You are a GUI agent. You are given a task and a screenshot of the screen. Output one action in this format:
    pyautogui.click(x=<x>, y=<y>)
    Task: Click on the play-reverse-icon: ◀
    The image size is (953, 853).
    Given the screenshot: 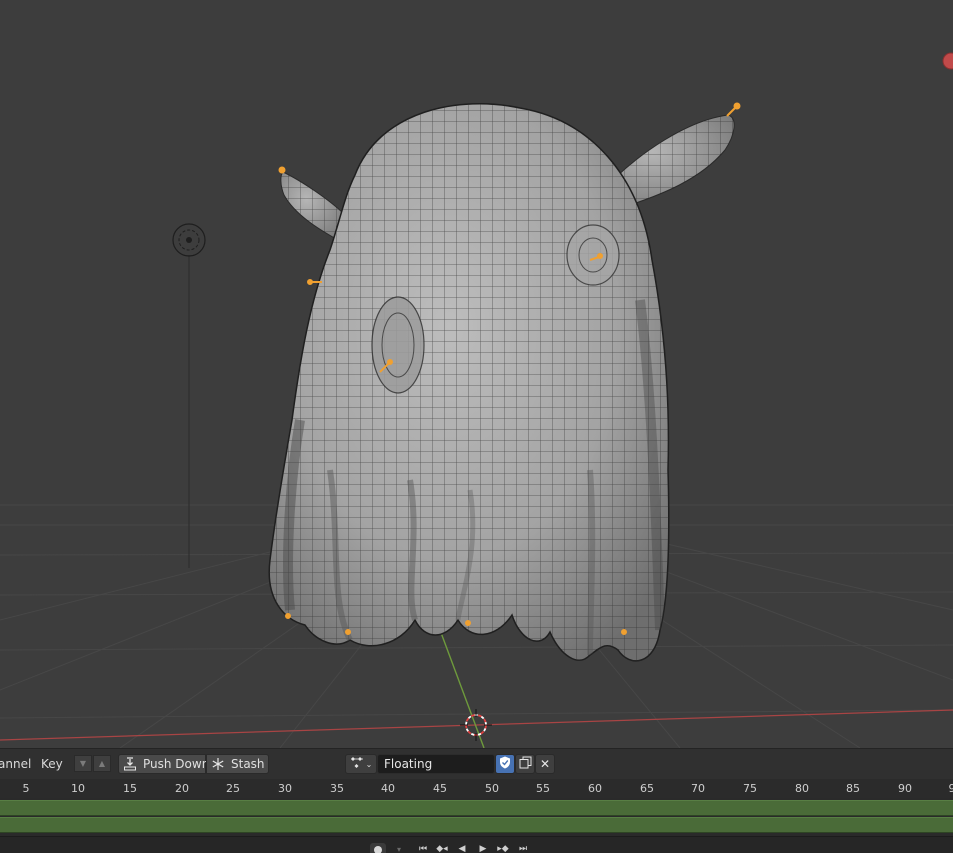 What is the action you would take?
    pyautogui.click(x=462, y=848)
    